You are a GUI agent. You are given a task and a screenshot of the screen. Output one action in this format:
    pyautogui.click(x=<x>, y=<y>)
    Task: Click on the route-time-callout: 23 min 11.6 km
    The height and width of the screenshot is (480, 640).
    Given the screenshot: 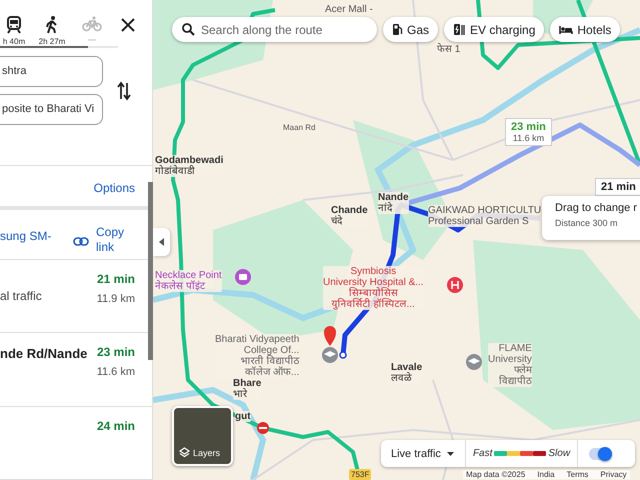 What is the action you would take?
    pyautogui.click(x=528, y=132)
    